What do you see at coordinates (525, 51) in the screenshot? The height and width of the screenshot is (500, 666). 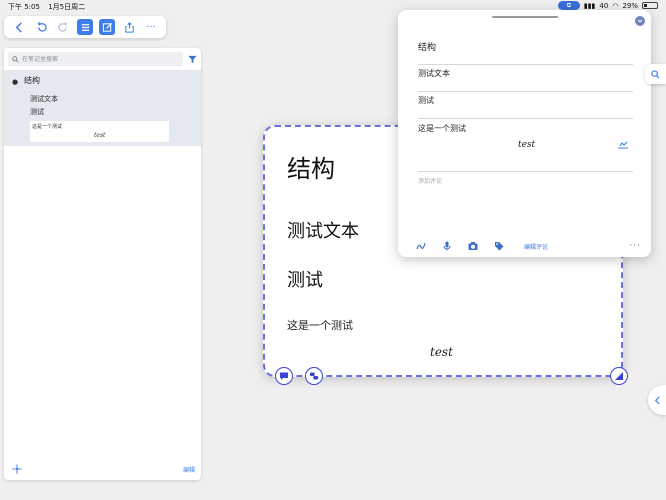 I see `popup-title-field: 结构` at bounding box center [525, 51].